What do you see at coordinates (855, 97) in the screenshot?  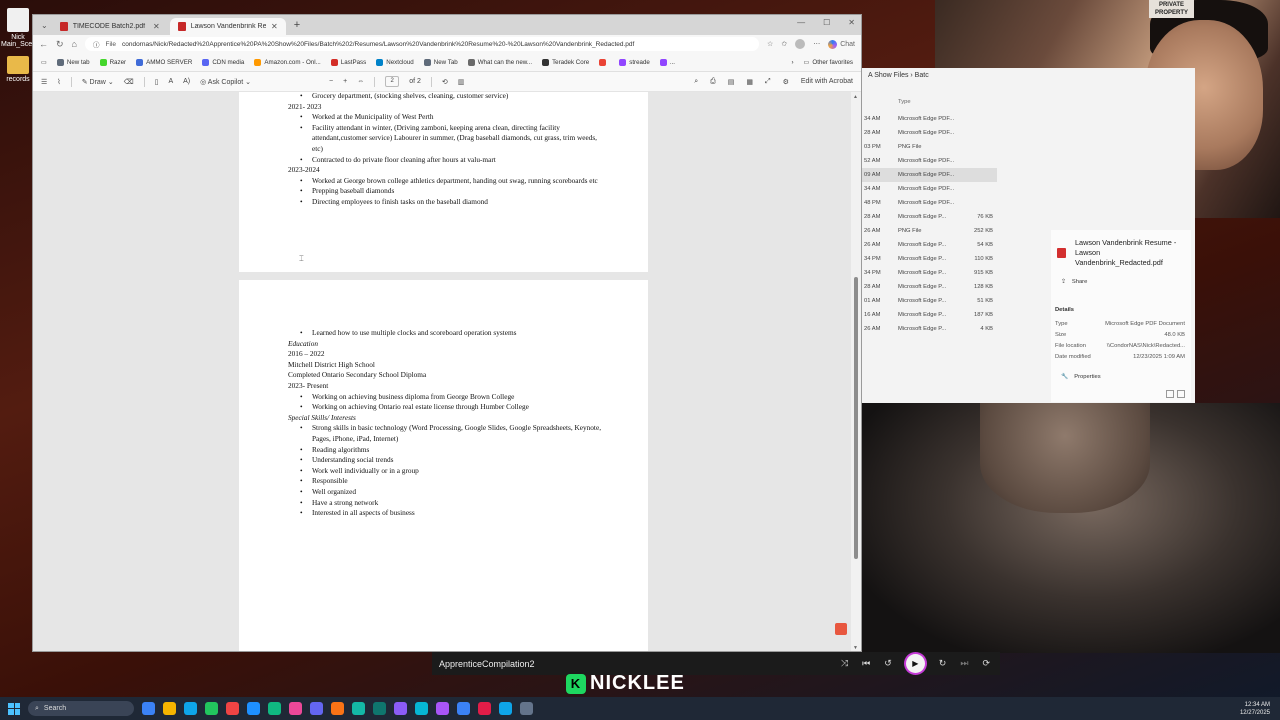 I see `scroll-up-icon: ▲` at bounding box center [855, 97].